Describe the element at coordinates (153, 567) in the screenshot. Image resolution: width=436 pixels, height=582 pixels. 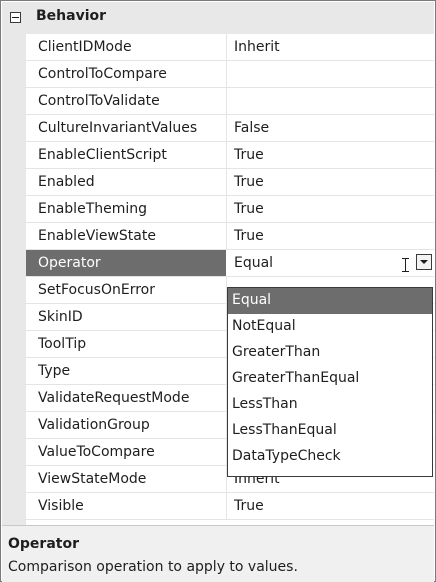
I see `description-text: Comparison operation to apply to values.` at that location.